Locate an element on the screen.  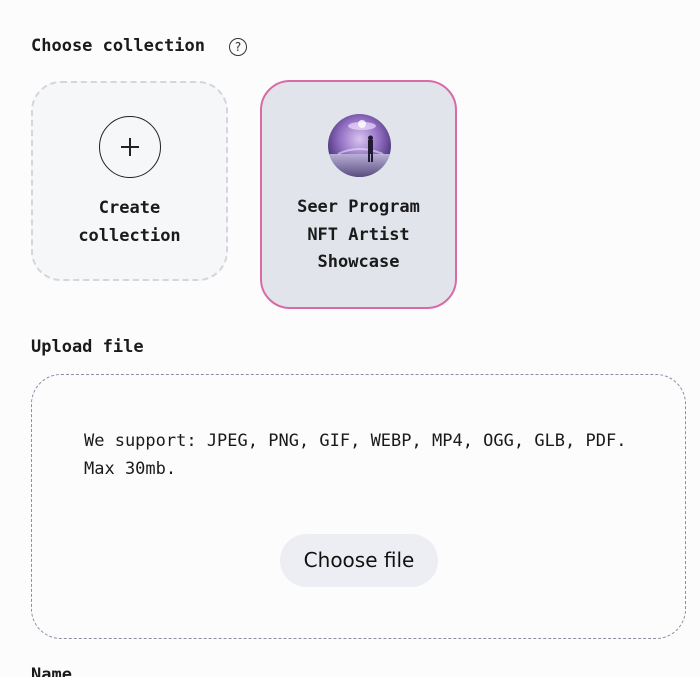
upload-file-heading: Upload file is located at coordinates (87, 347).